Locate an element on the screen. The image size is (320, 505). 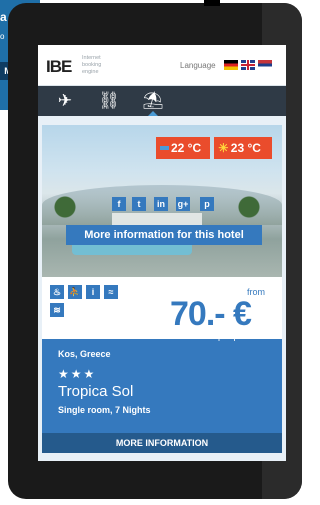
logo-line: engine is located at coordinates (90, 72).